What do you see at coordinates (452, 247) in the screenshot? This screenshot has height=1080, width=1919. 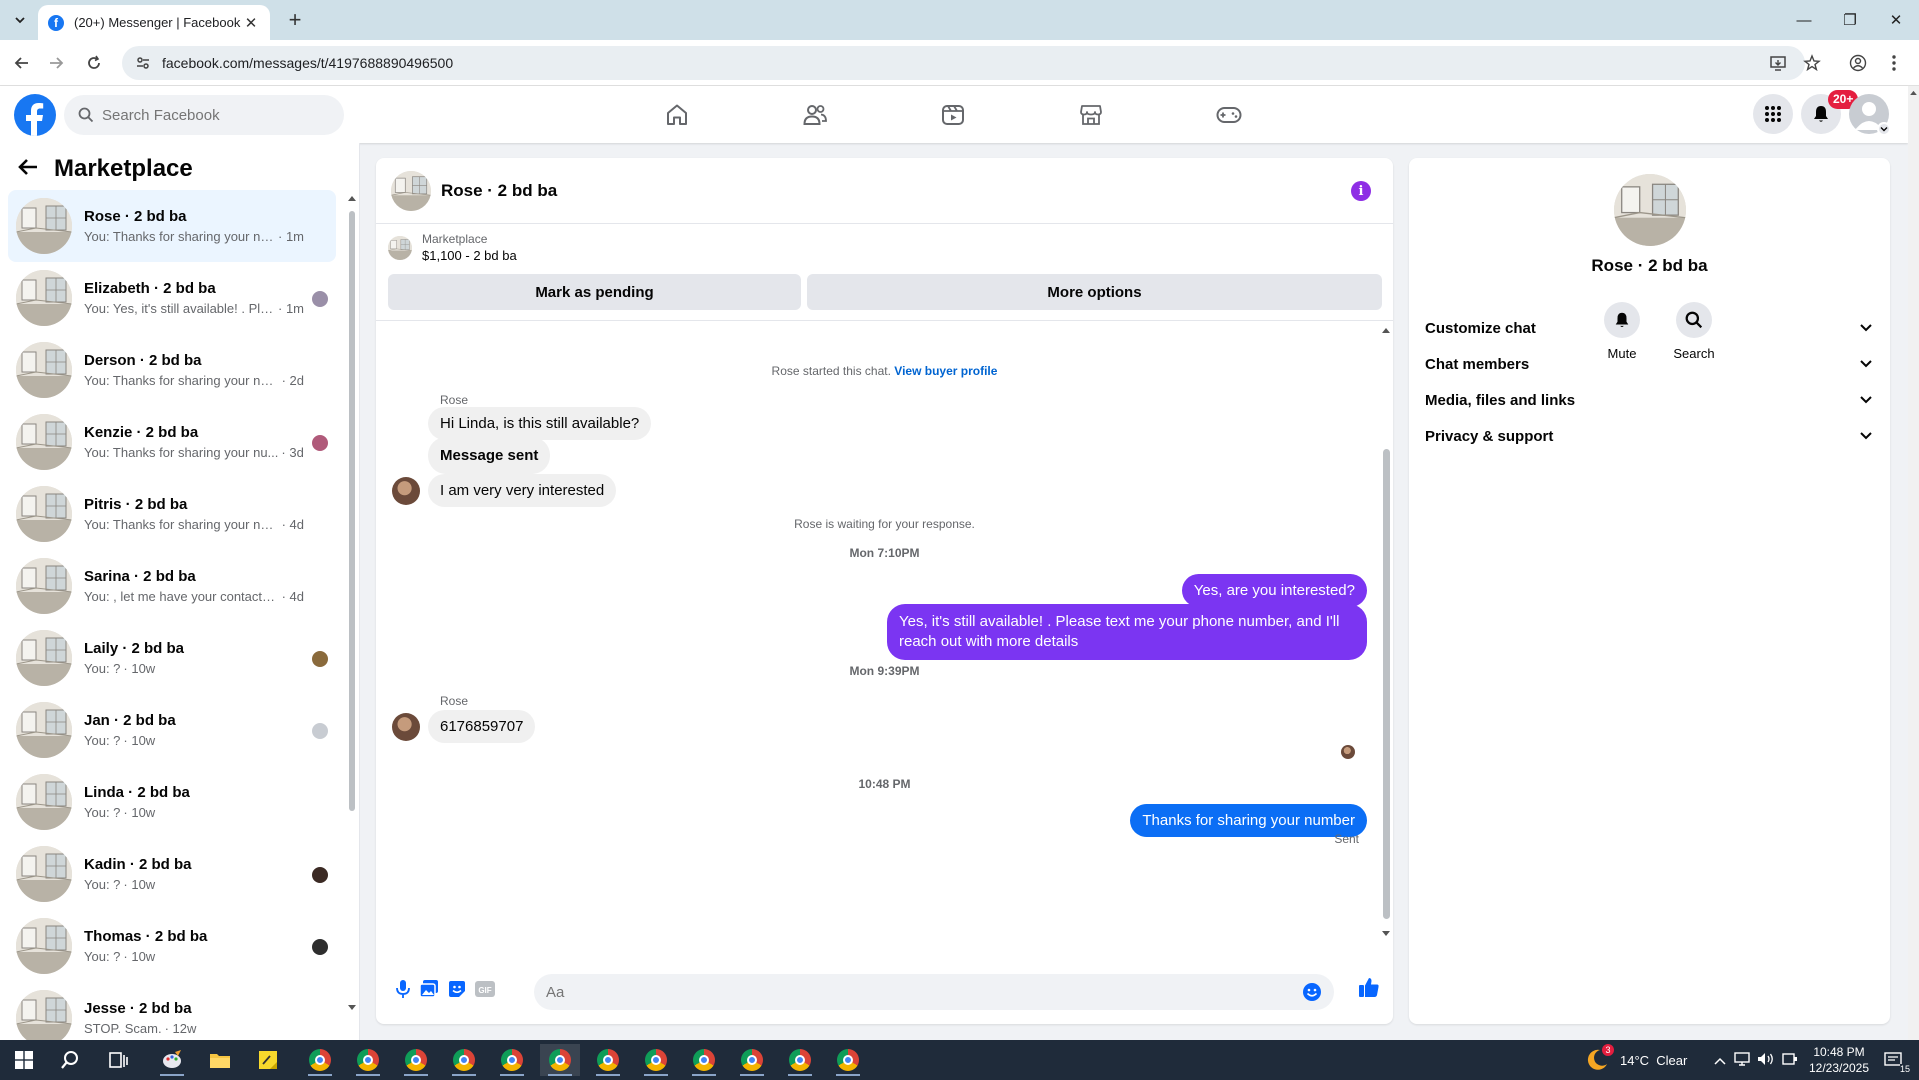 I see `listing-info: Marketplace $1,100 - 2 bd ba` at bounding box center [452, 247].